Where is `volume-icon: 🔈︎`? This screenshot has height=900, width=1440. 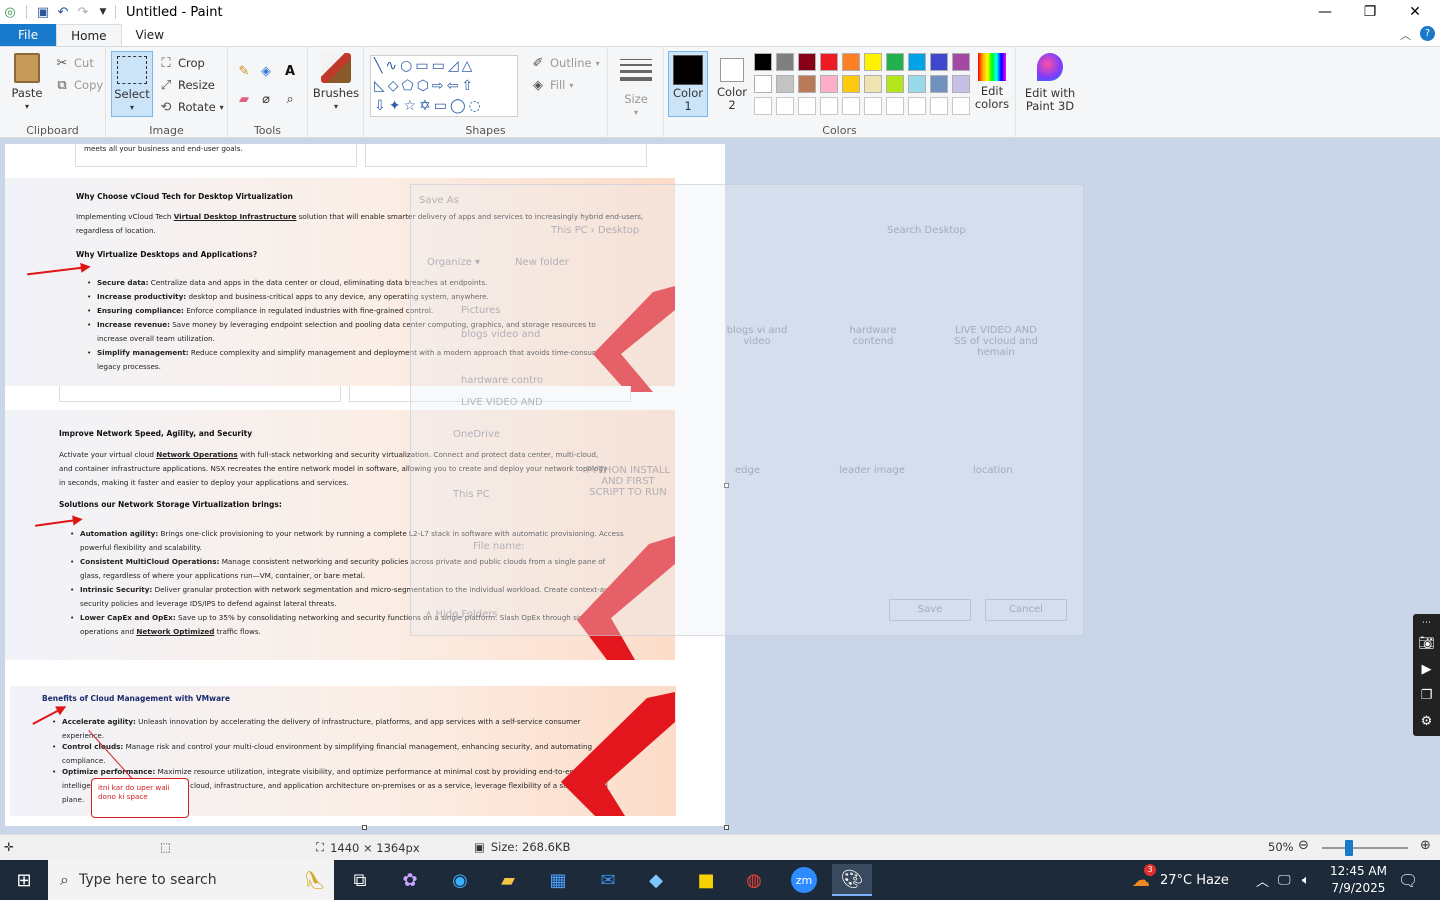 volume-icon: 🔈︎ is located at coordinates (1306, 880).